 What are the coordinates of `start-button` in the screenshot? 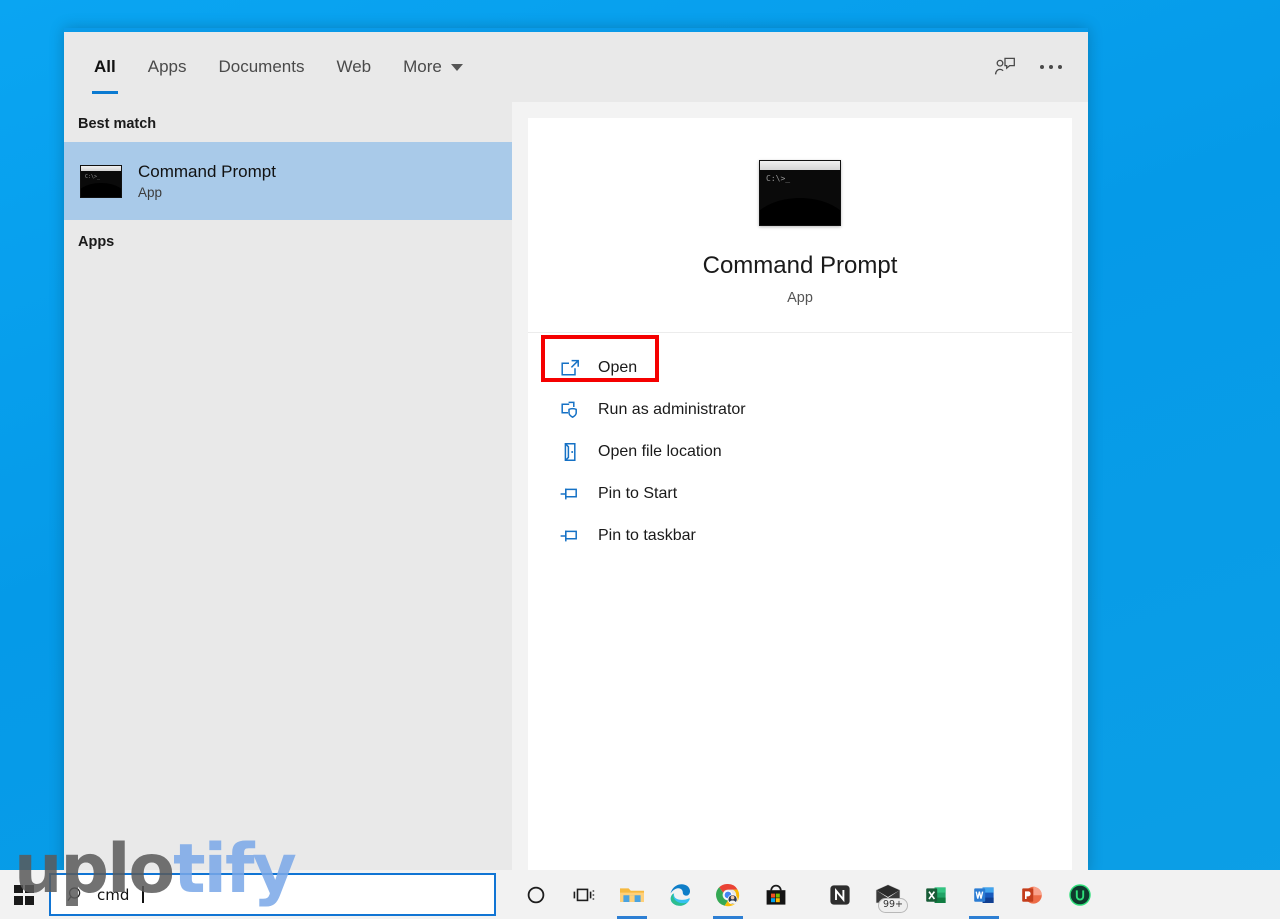 It's located at (24, 894).